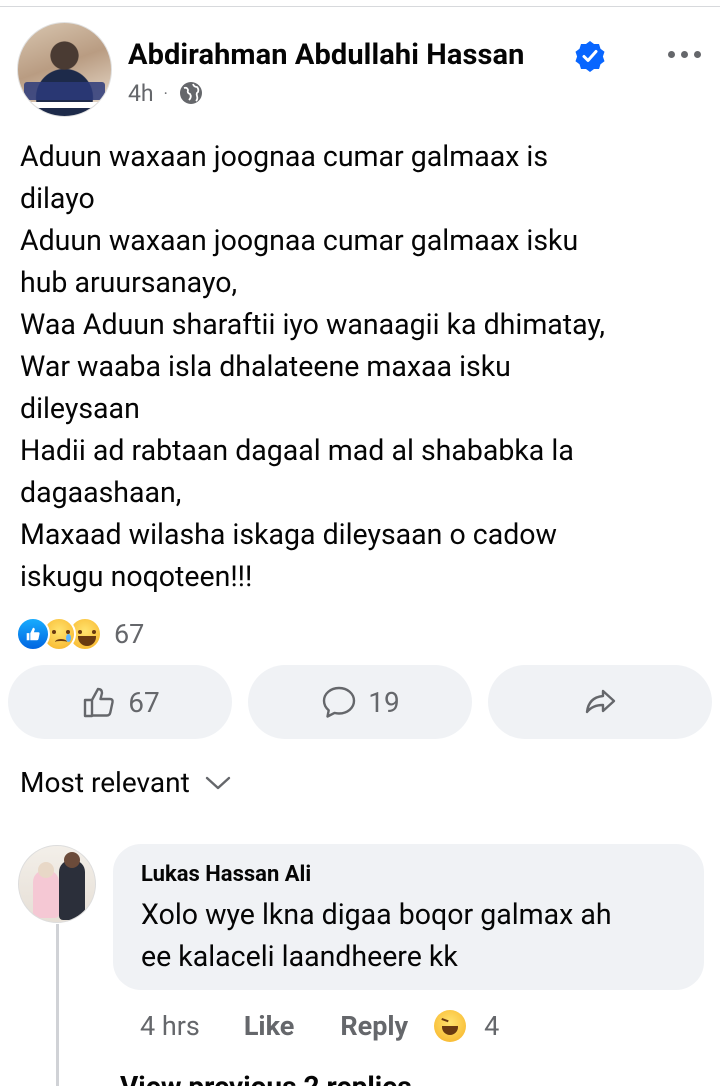 The image size is (720, 1086). Describe the element at coordinates (299, 240) in the screenshot. I see `post-line: Aduun waxaan joognaa cumar galmaax isku` at that location.